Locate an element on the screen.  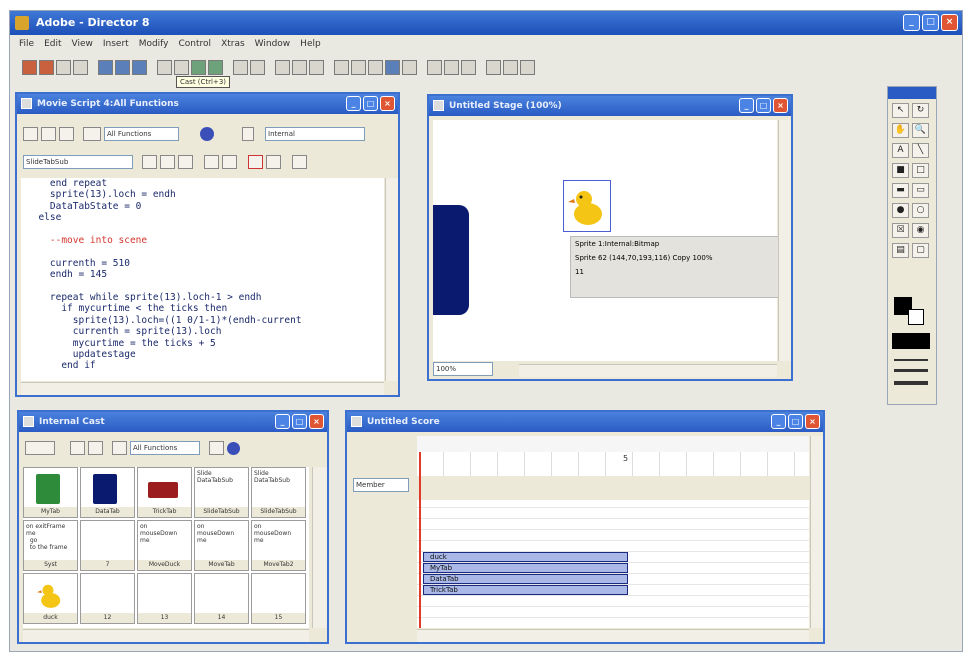
line-width-medium is located at coordinates (911, 370).